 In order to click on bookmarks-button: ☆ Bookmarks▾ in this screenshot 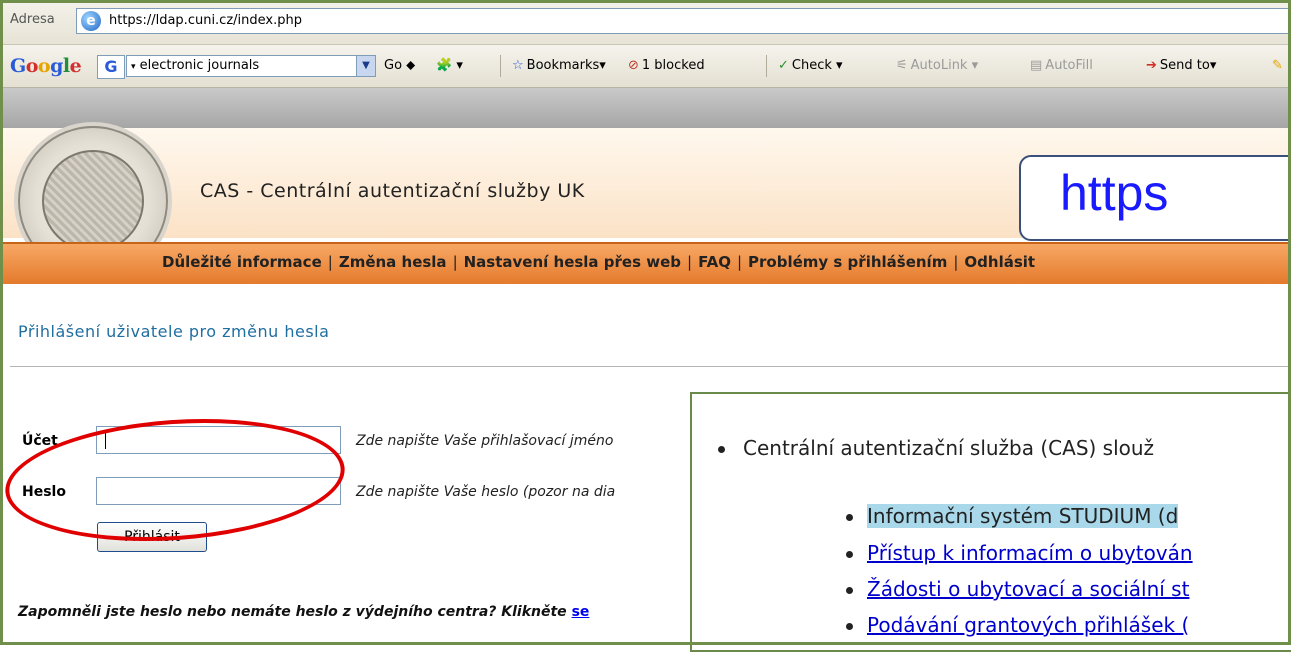, I will do `click(559, 65)`.